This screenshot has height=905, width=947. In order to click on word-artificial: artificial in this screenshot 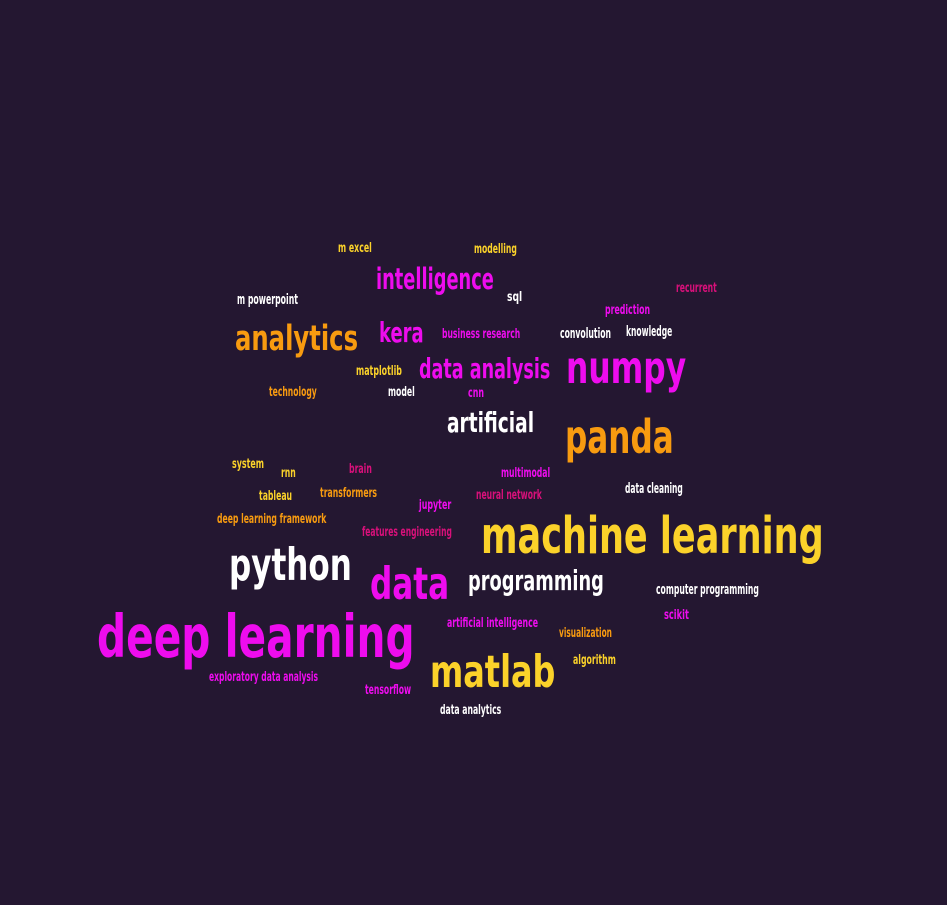, I will do `click(491, 422)`.